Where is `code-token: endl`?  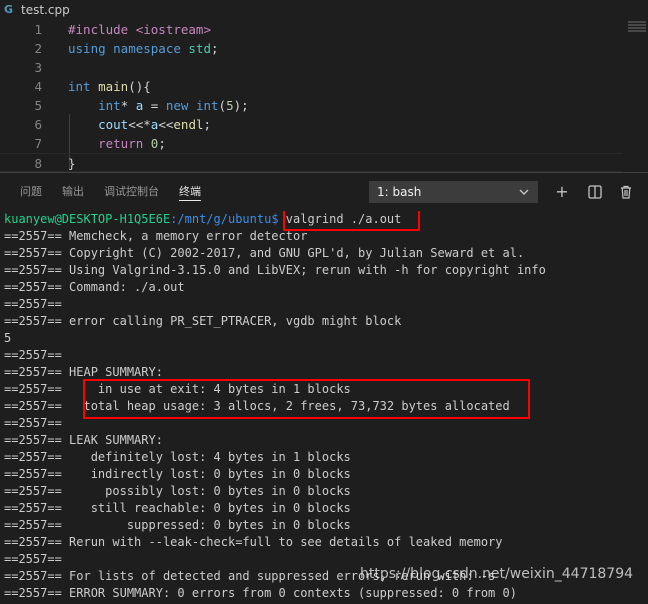
code-token: endl is located at coordinates (188, 124).